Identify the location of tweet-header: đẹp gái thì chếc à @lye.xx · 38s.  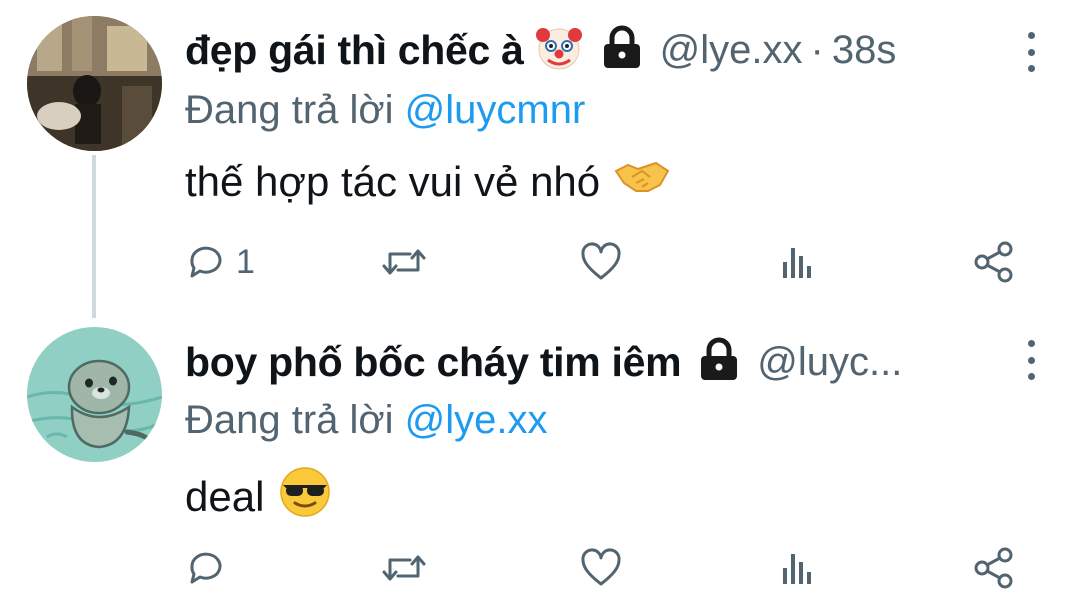
(540, 50).